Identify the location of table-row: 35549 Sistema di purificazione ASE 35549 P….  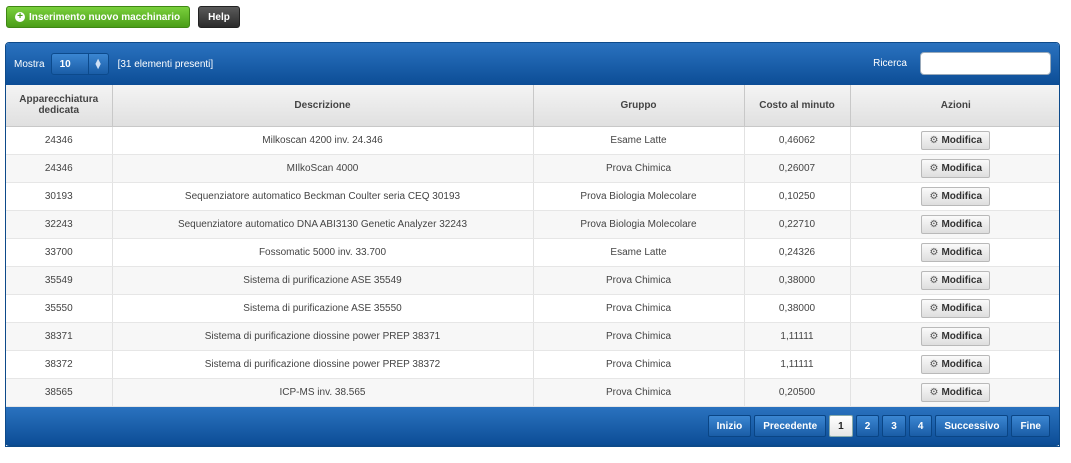
(532, 280).